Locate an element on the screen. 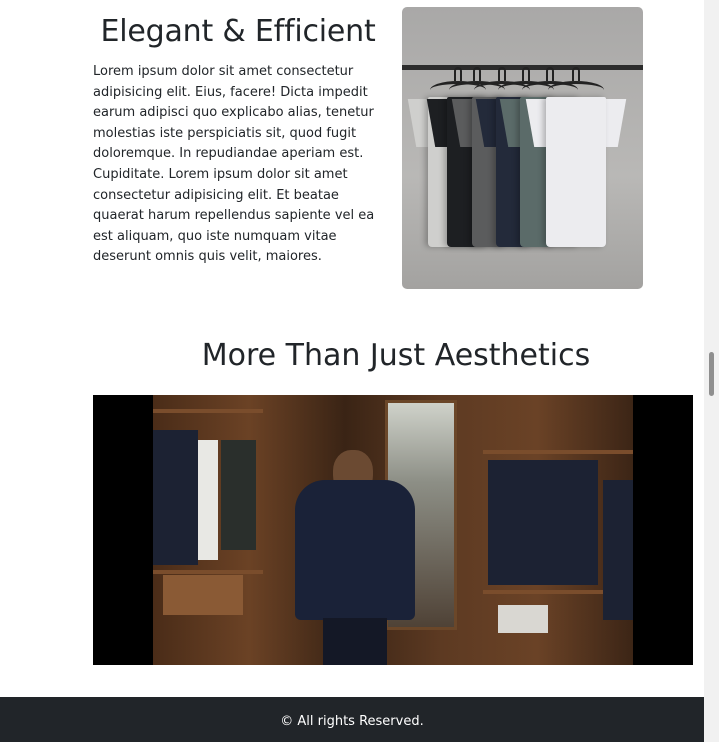 Image resolution: width=719 pixels, height=742 pixels. trousers is located at coordinates (355, 641).